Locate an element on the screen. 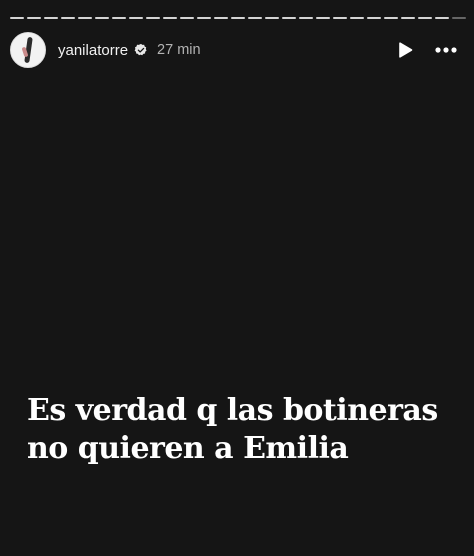  avatar is located at coordinates (28, 50).